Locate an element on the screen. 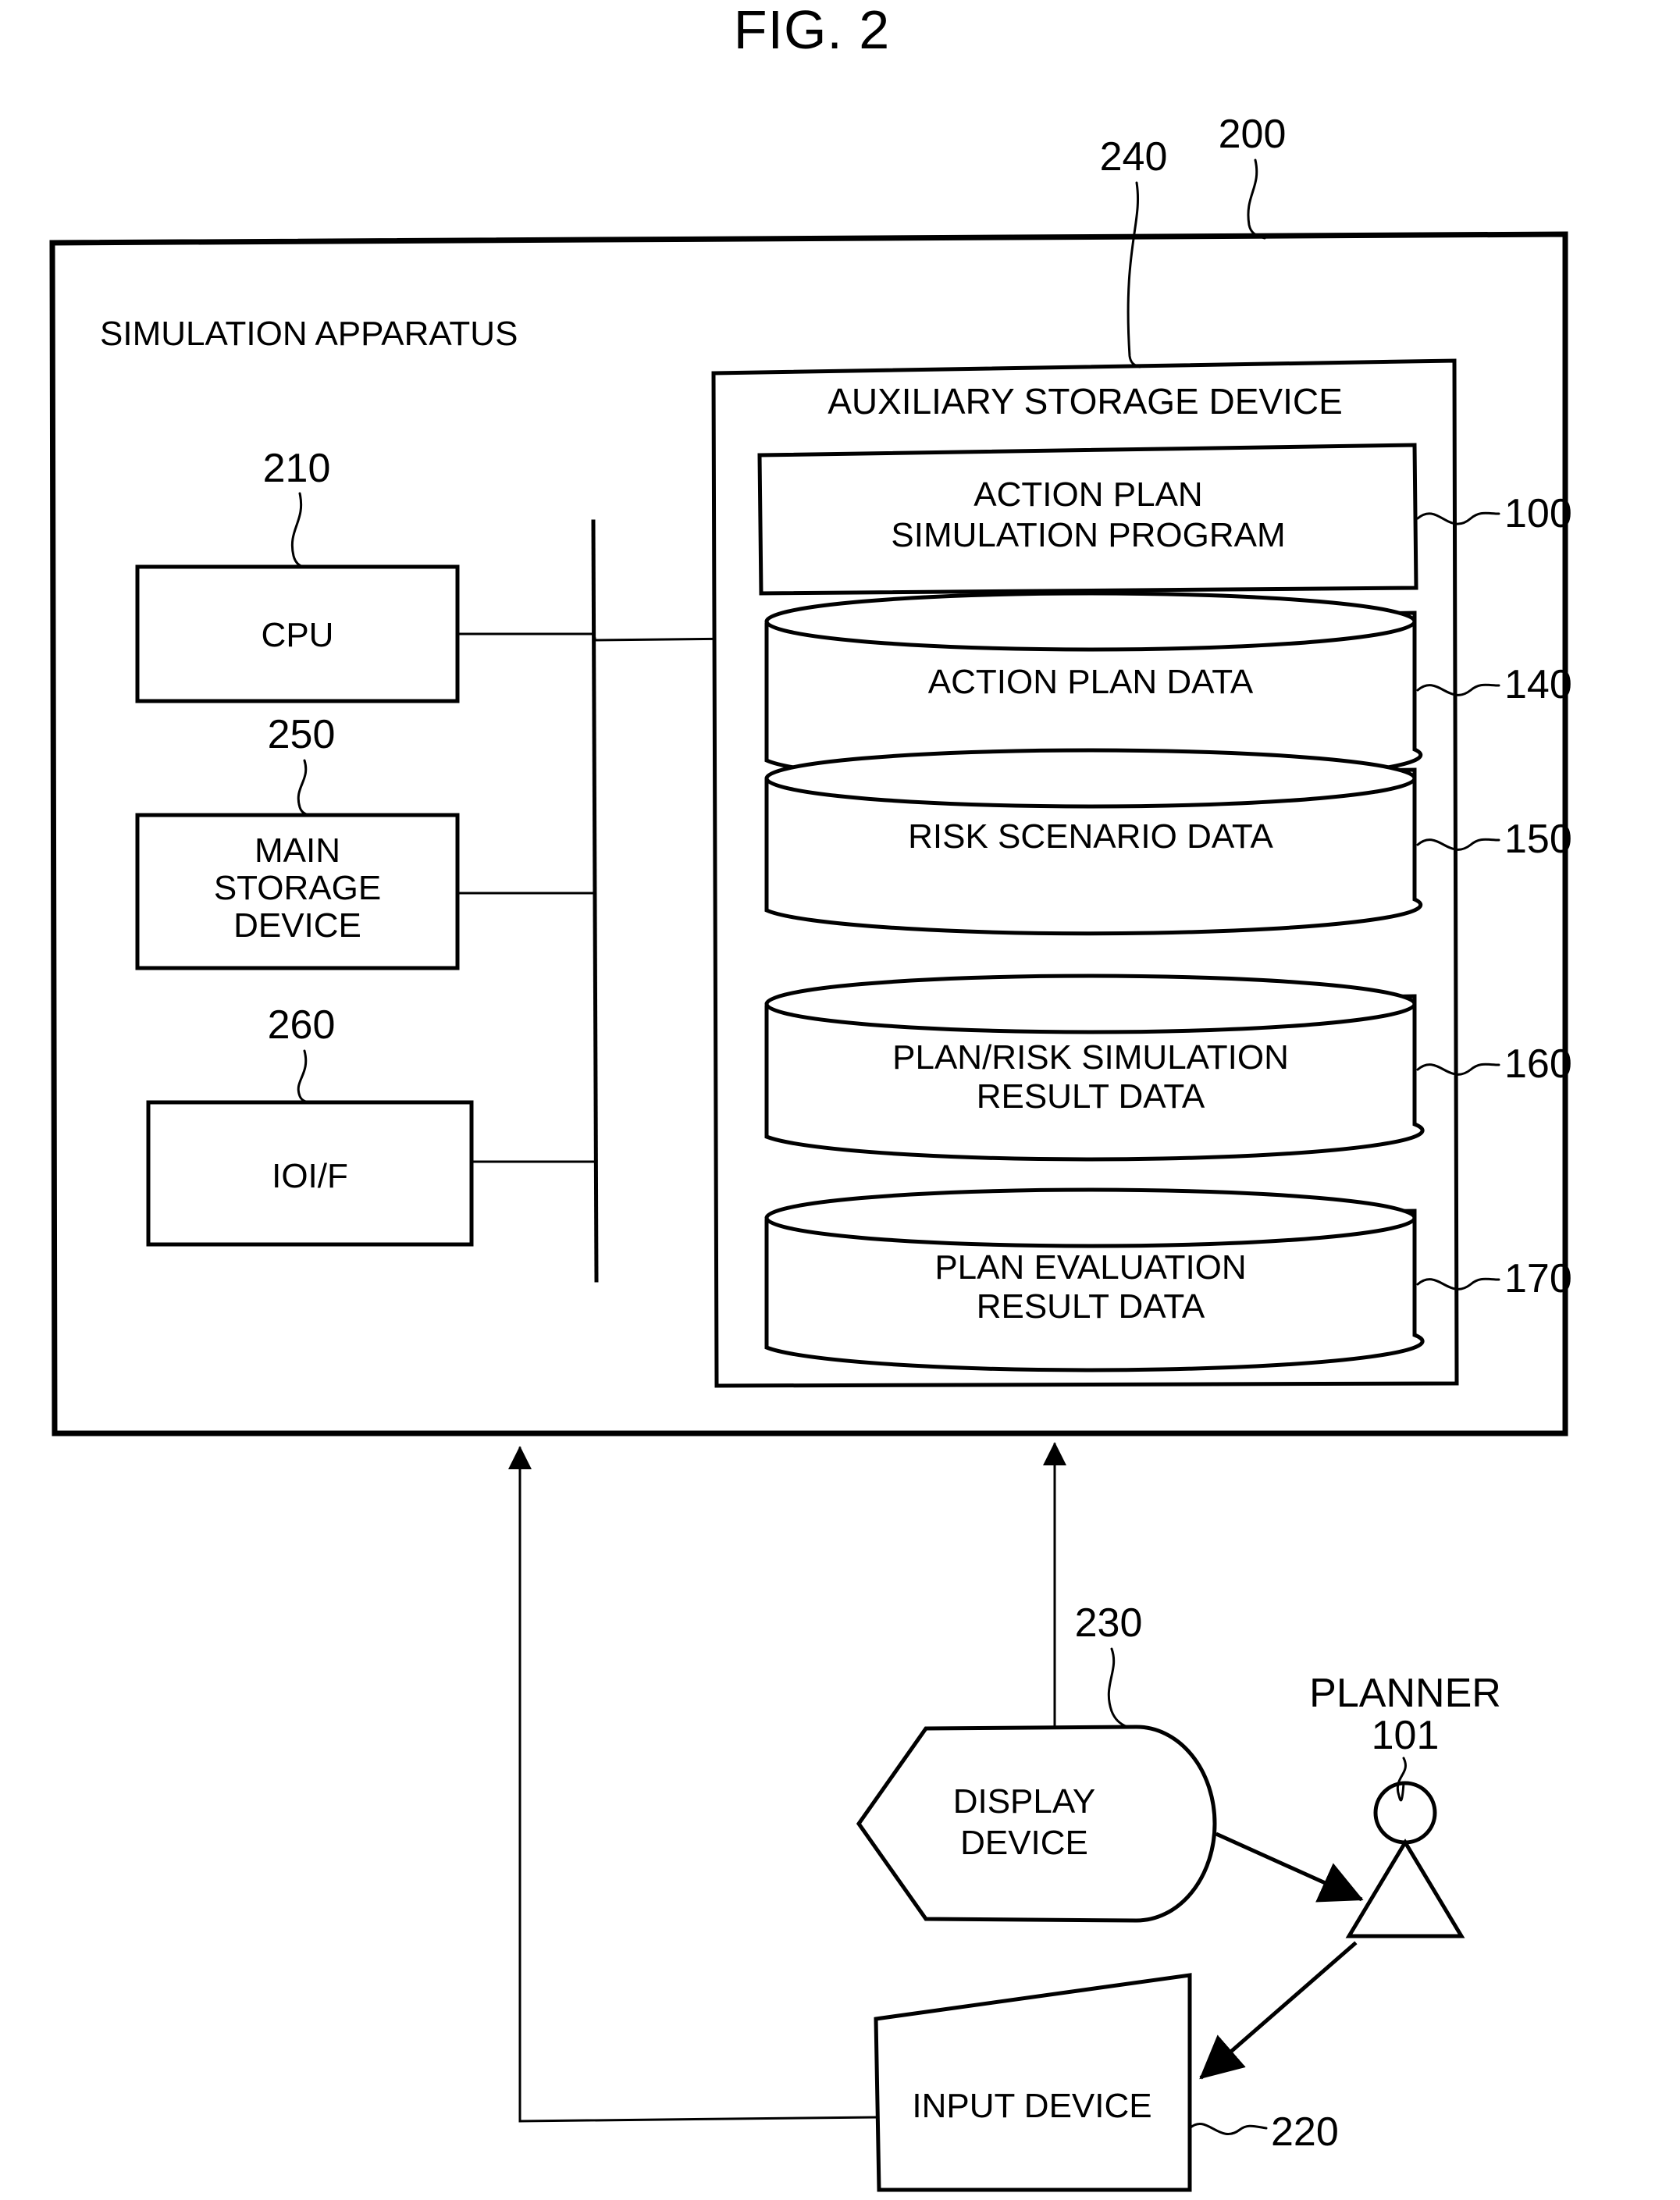 This screenshot has width=1680, height=2200. ref-210: 210 is located at coordinates (297, 468).